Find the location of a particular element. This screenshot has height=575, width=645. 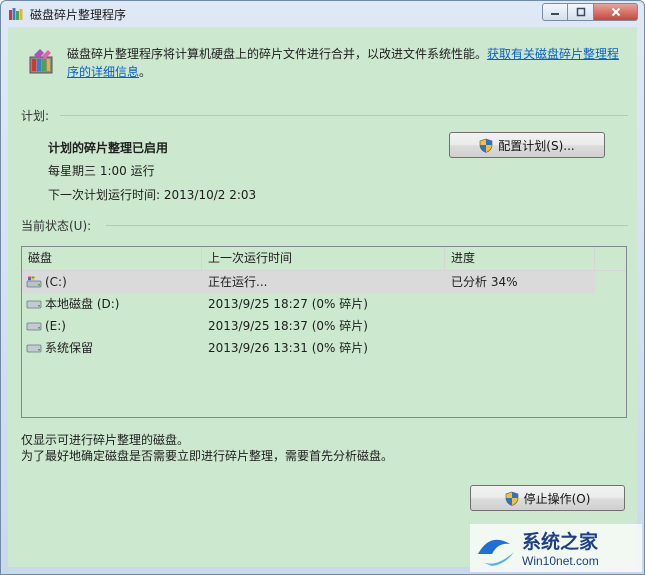

defrag-app-icon is located at coordinates (16, 14).